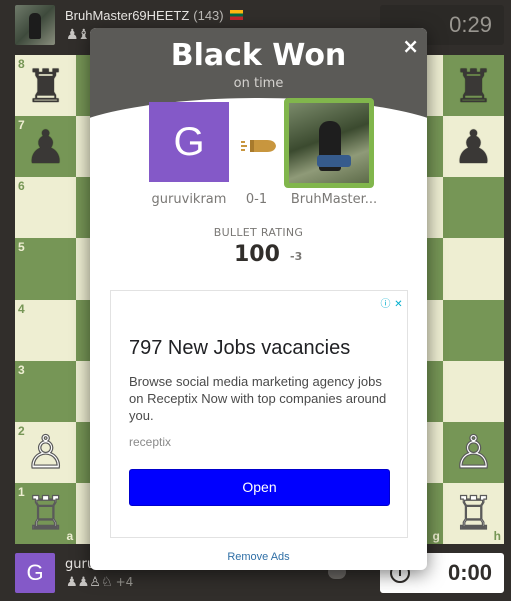 The height and width of the screenshot is (601, 511). What do you see at coordinates (236, 15) in the screenshot?
I see `lithuania-flag-icon` at bounding box center [236, 15].